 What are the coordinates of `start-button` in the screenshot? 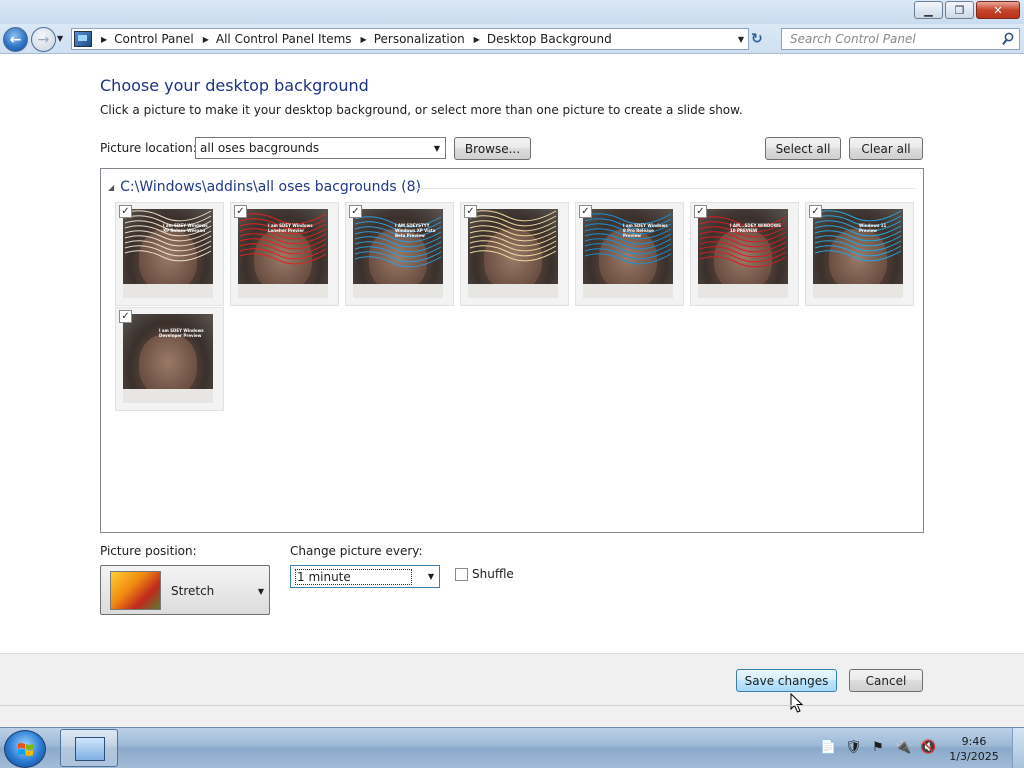 It's located at (25, 749).